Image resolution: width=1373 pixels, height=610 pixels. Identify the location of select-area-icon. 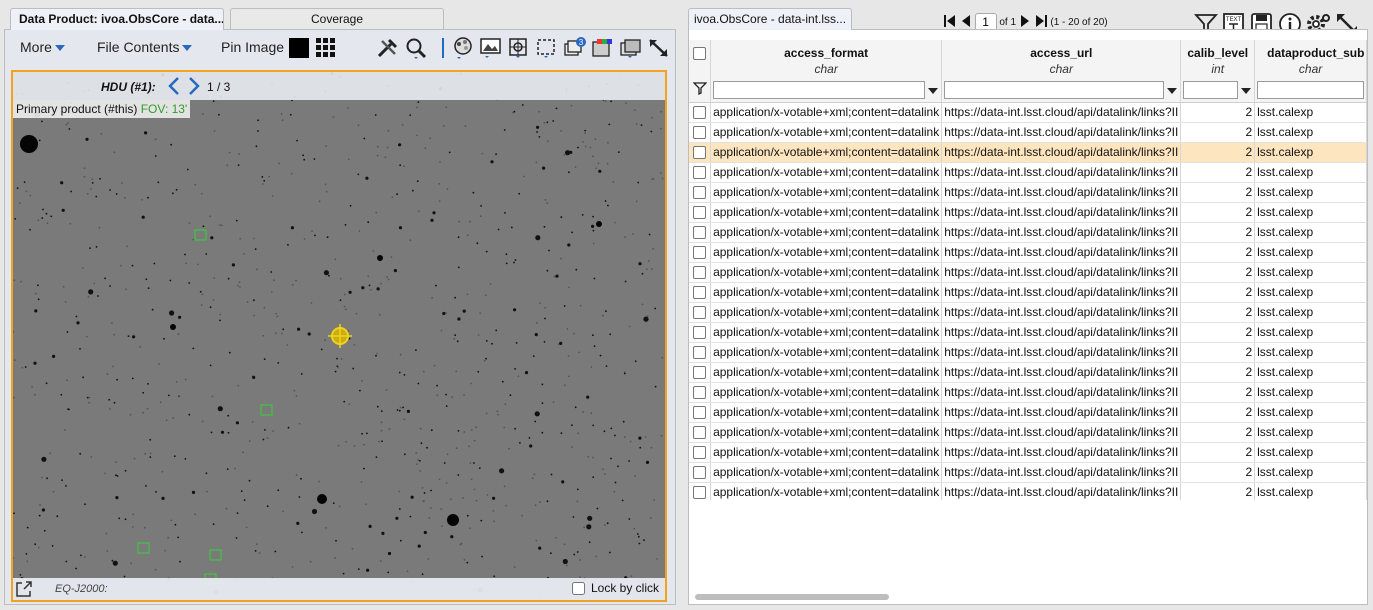
(547, 48).